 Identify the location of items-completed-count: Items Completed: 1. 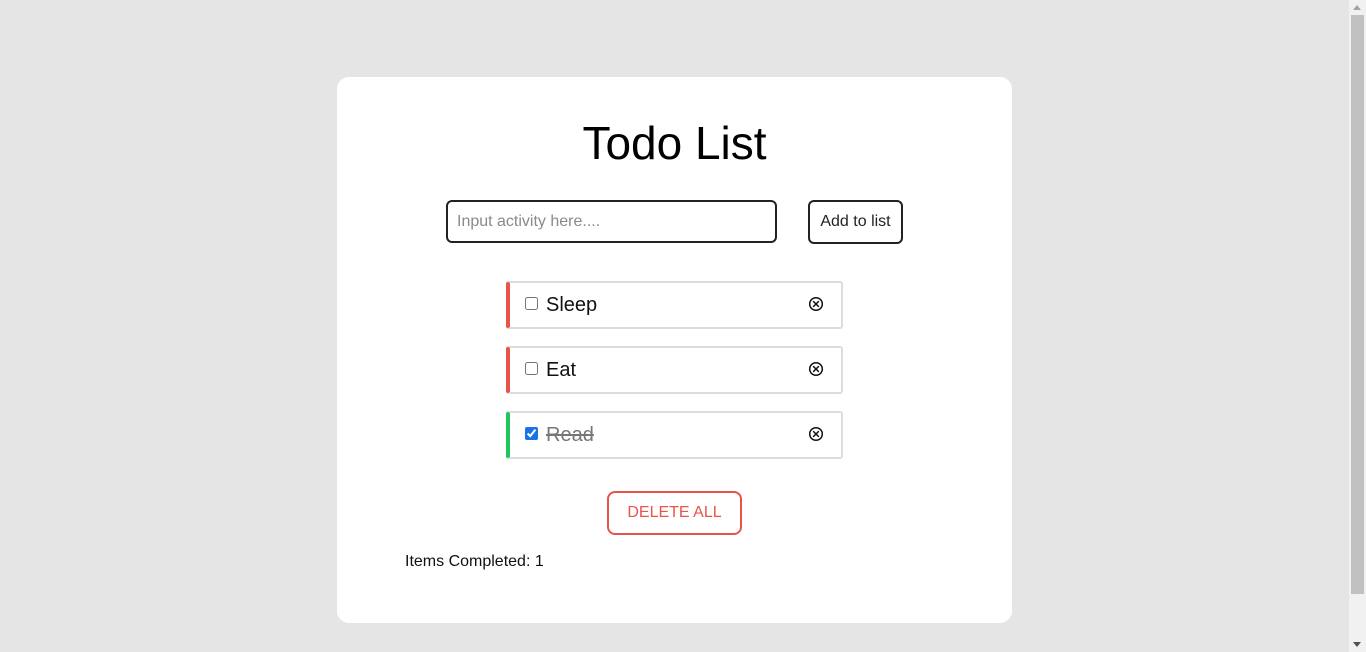
(474, 561).